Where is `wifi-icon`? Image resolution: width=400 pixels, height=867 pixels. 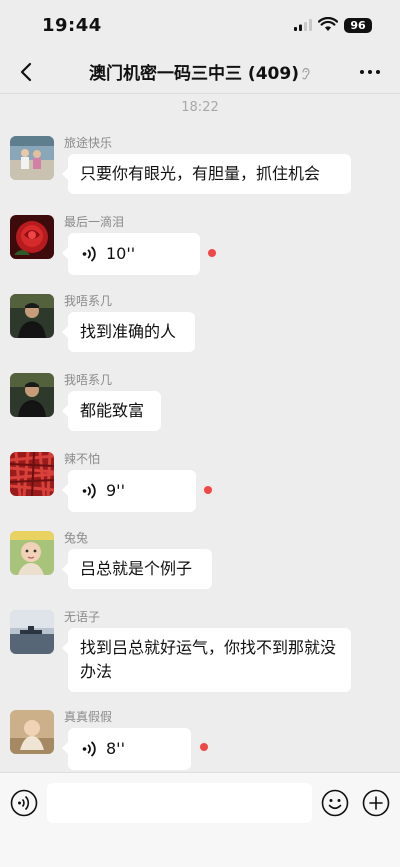
wifi-icon is located at coordinates (328, 24).